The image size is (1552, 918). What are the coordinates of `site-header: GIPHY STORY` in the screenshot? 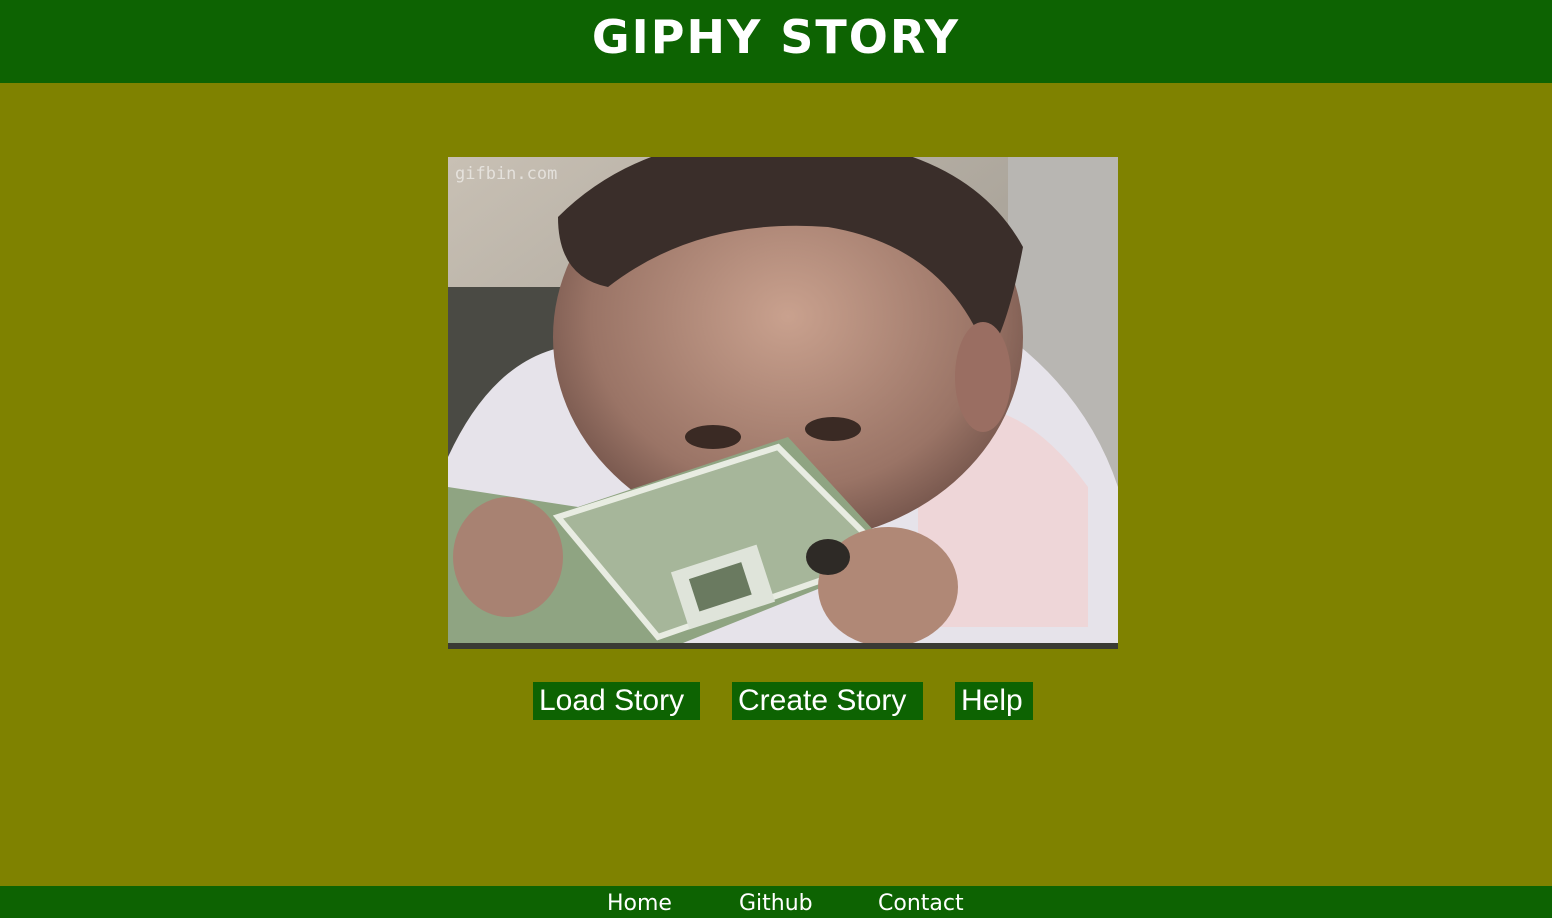 It's located at (776, 41).